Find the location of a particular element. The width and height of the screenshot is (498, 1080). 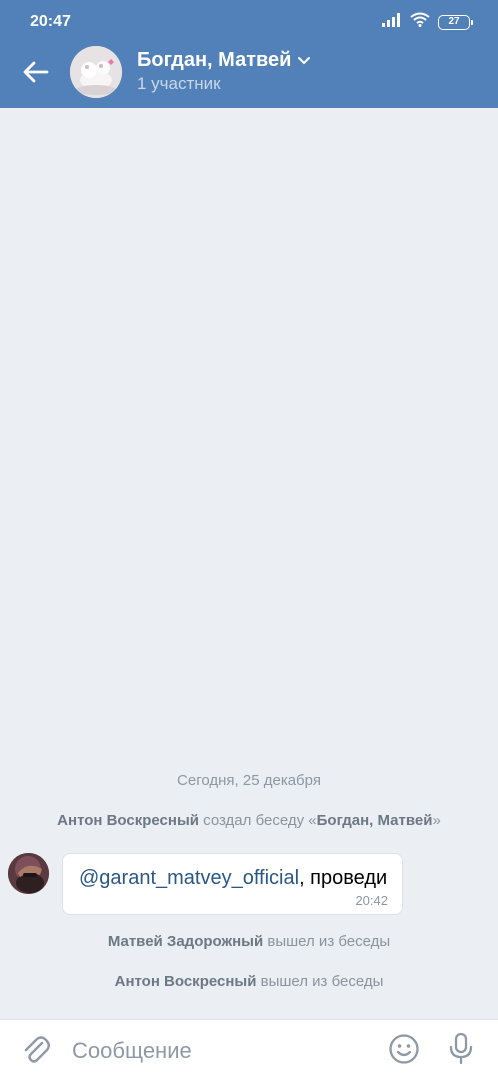

chat-members-count: 1 участник is located at coordinates (179, 84).